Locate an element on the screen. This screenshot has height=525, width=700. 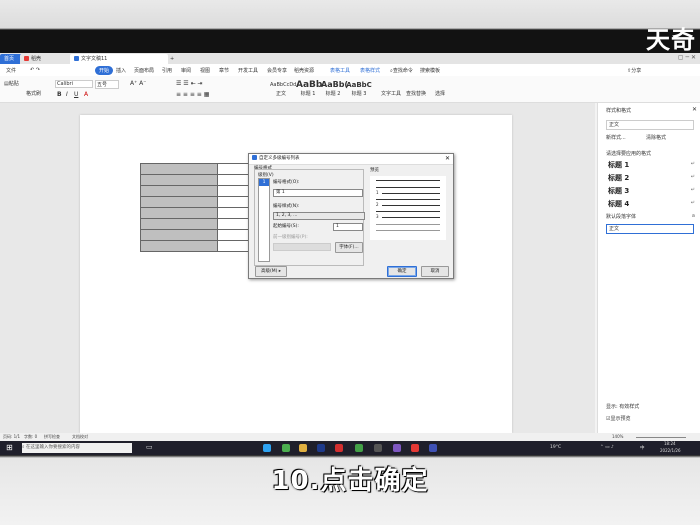
menu-insert: 插入 is located at coordinates (121, 70).